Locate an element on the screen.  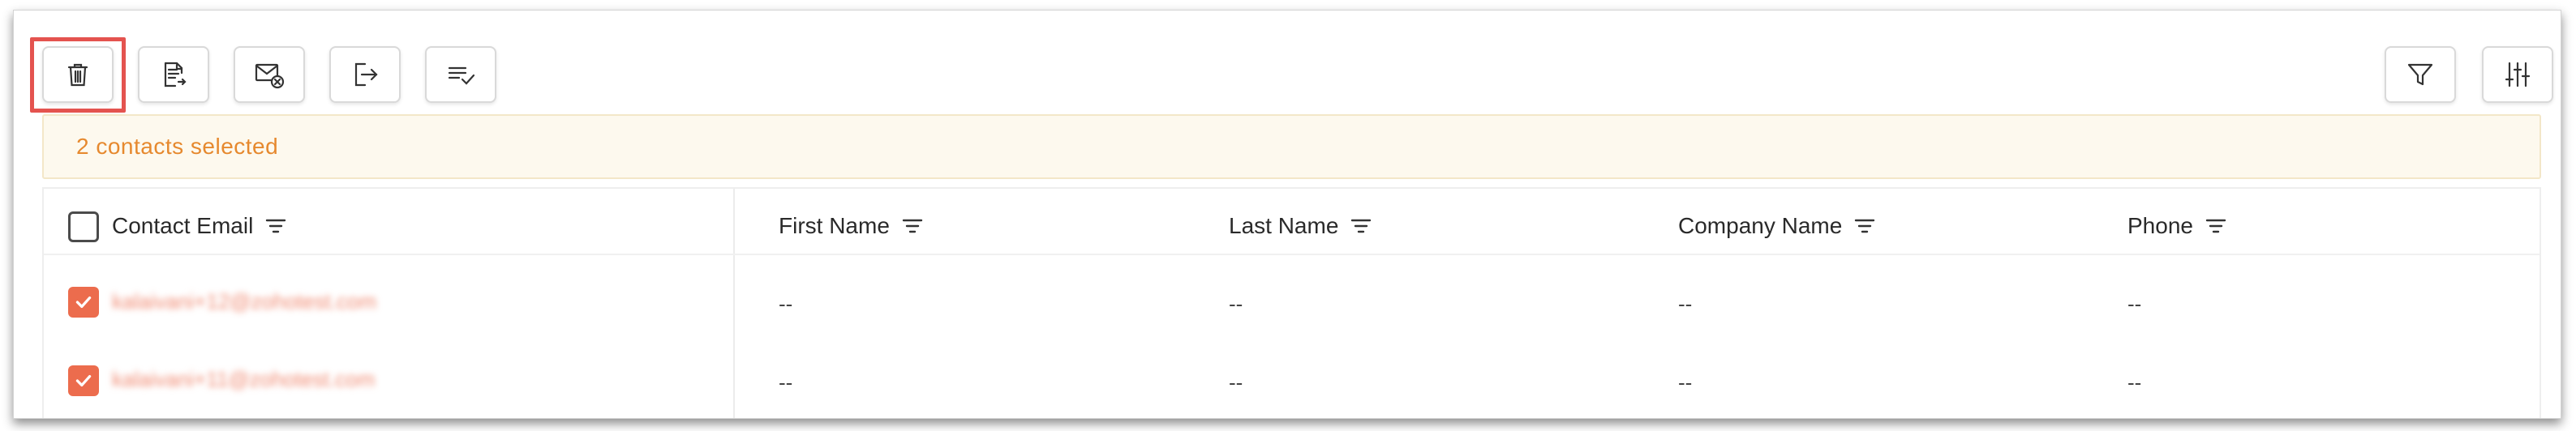
trash-icon is located at coordinates (77, 75).